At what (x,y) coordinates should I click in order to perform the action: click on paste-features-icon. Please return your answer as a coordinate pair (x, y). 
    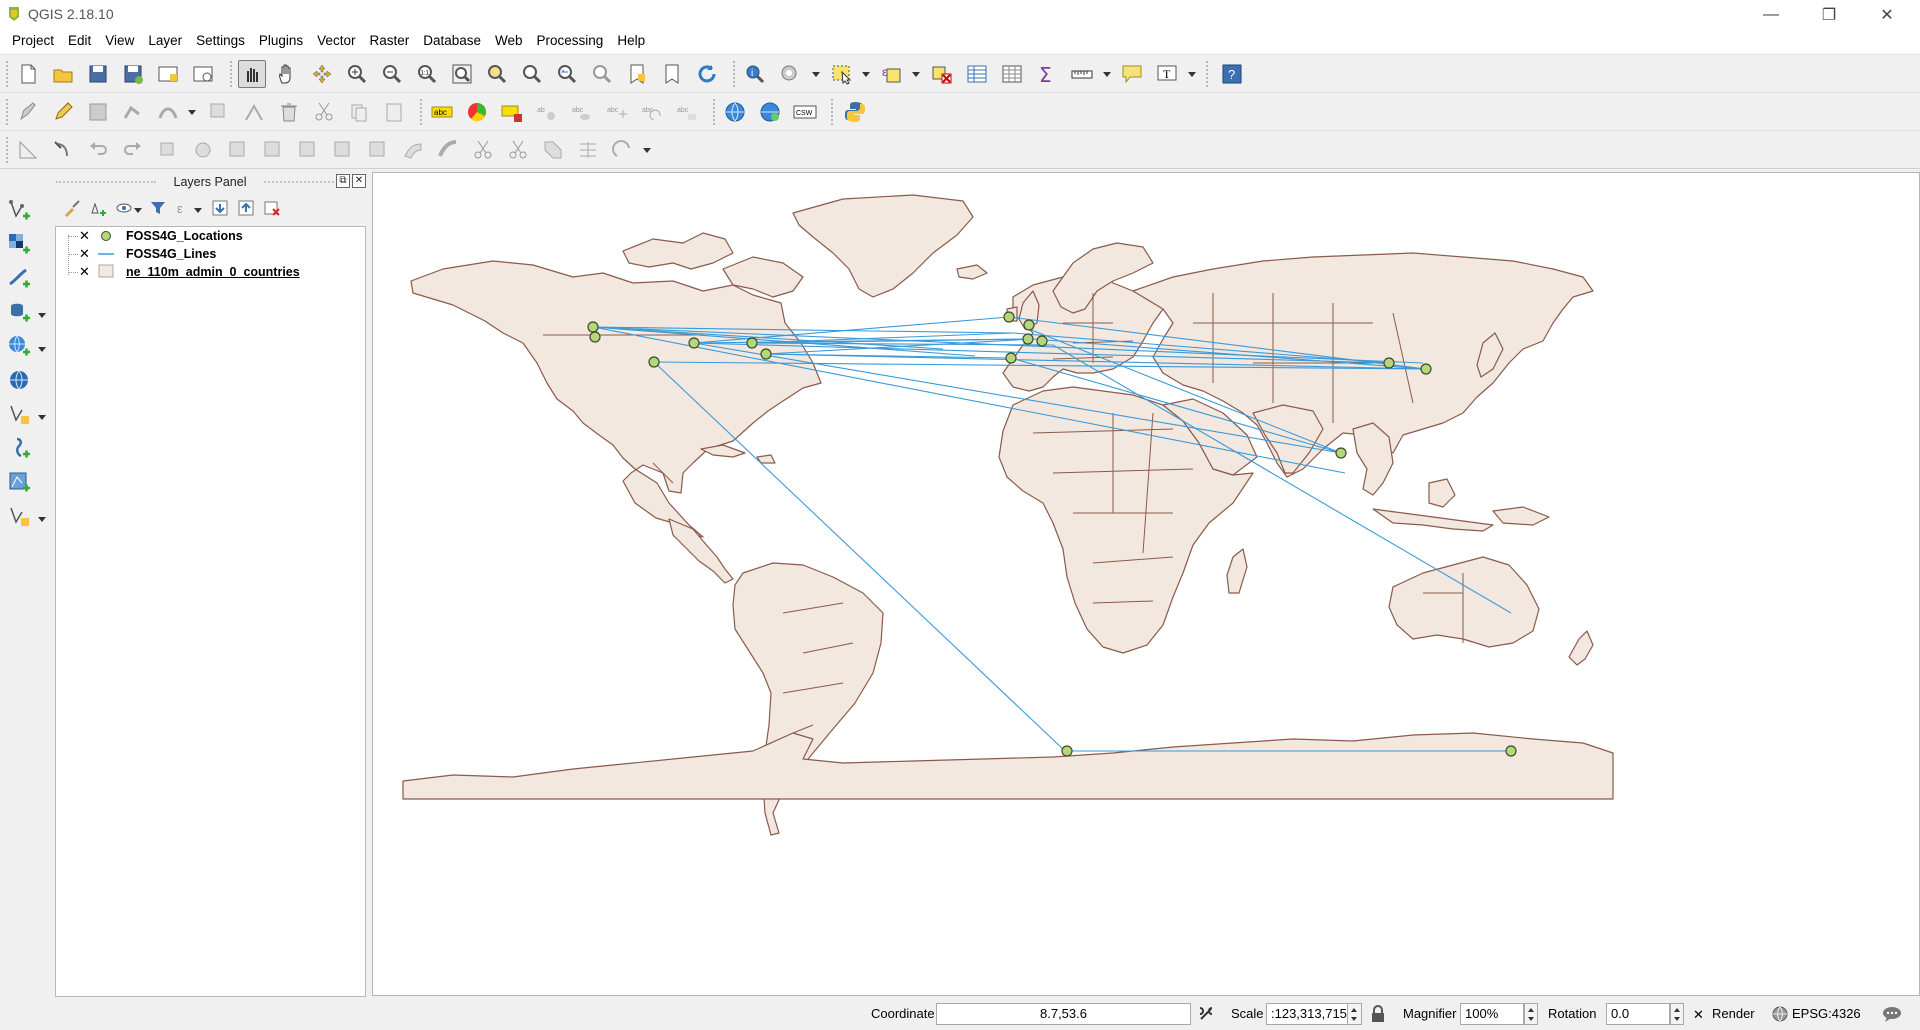
    Looking at the image, I should click on (394, 112).